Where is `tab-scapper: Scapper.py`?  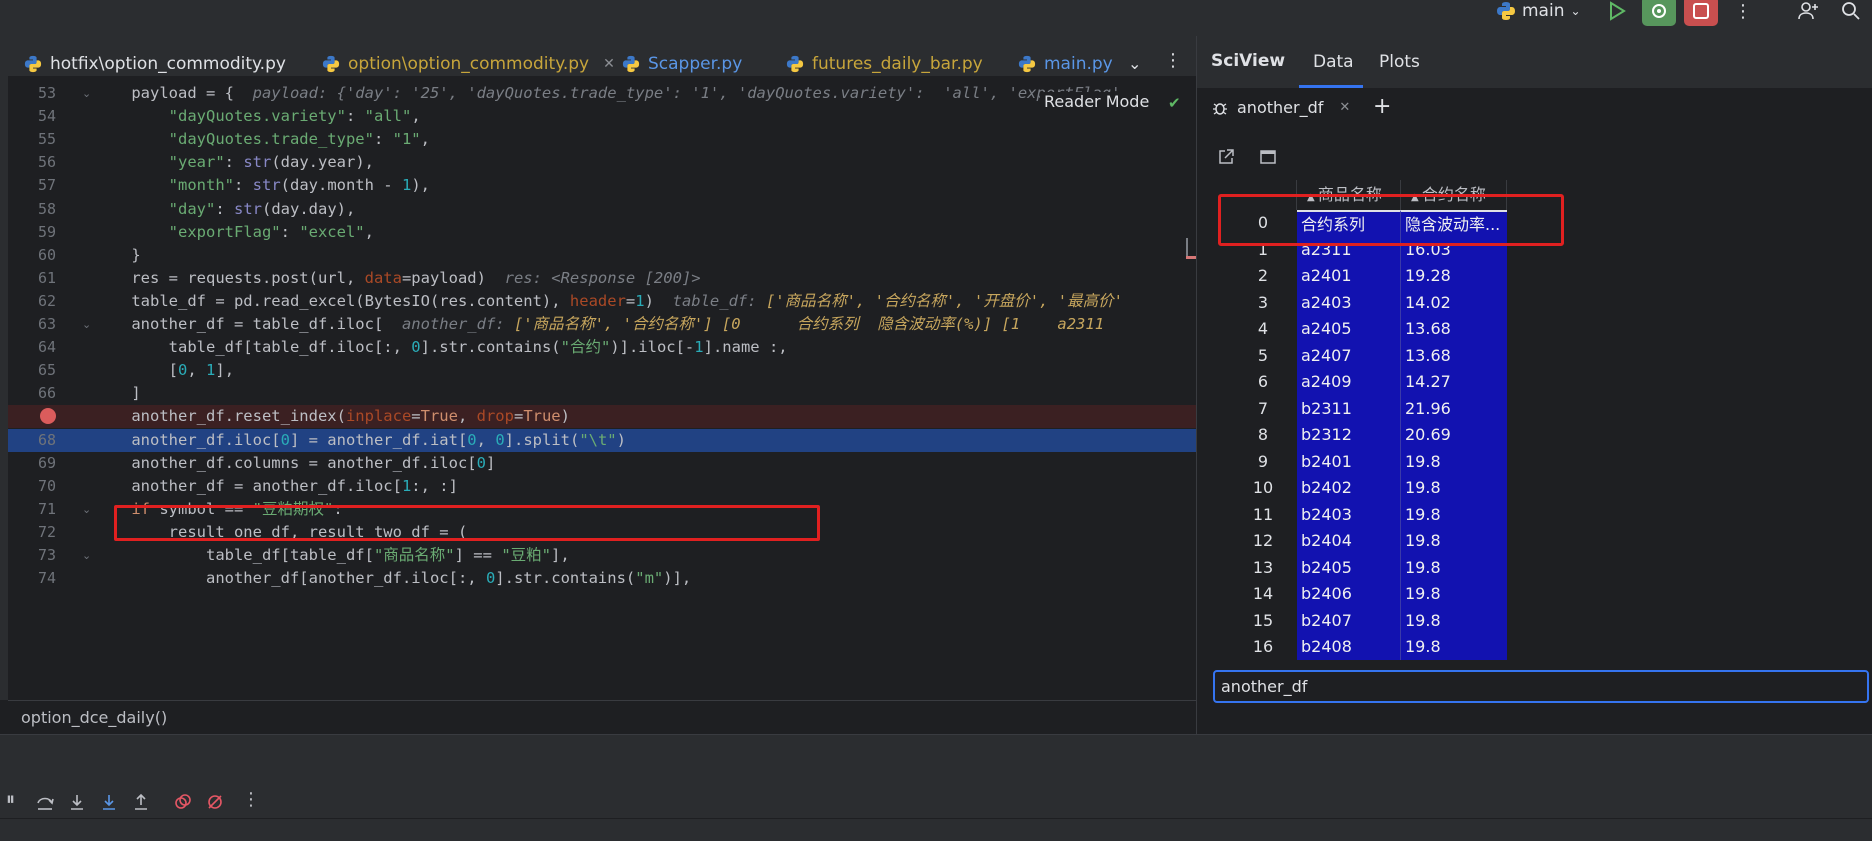
tab-scapper: Scapper.py is located at coordinates (682, 64).